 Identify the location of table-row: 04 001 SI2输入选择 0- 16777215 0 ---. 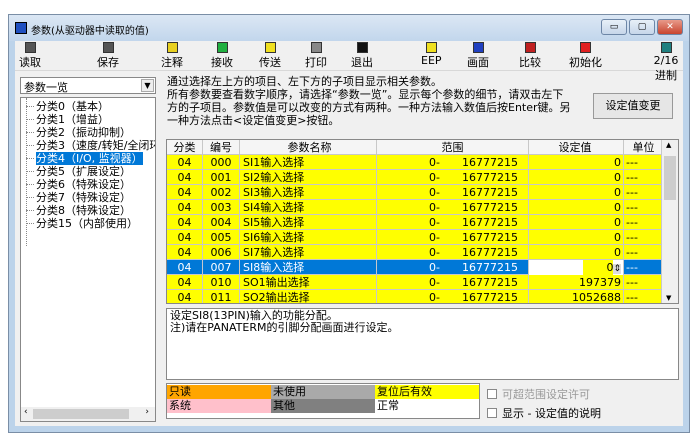
(414, 177).